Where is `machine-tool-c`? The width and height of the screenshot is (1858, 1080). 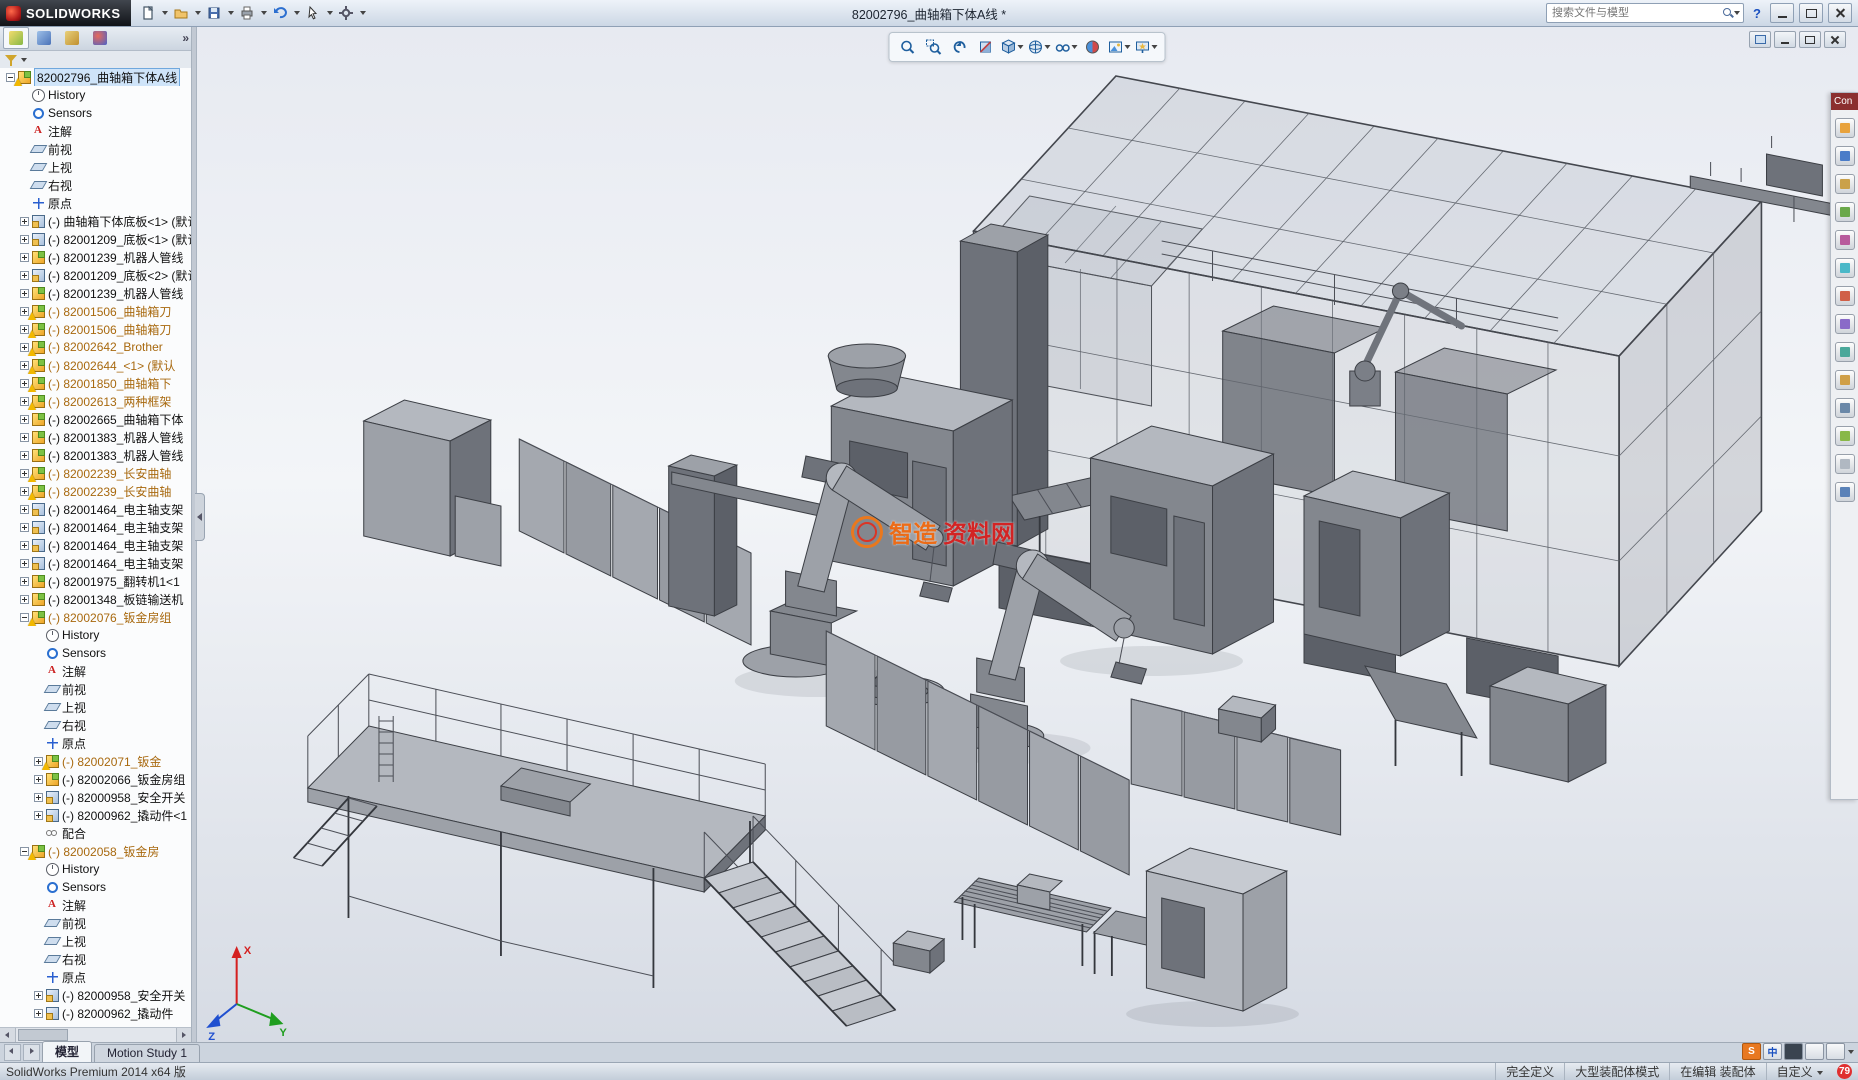 machine-tool-c is located at coordinates (1376, 563).